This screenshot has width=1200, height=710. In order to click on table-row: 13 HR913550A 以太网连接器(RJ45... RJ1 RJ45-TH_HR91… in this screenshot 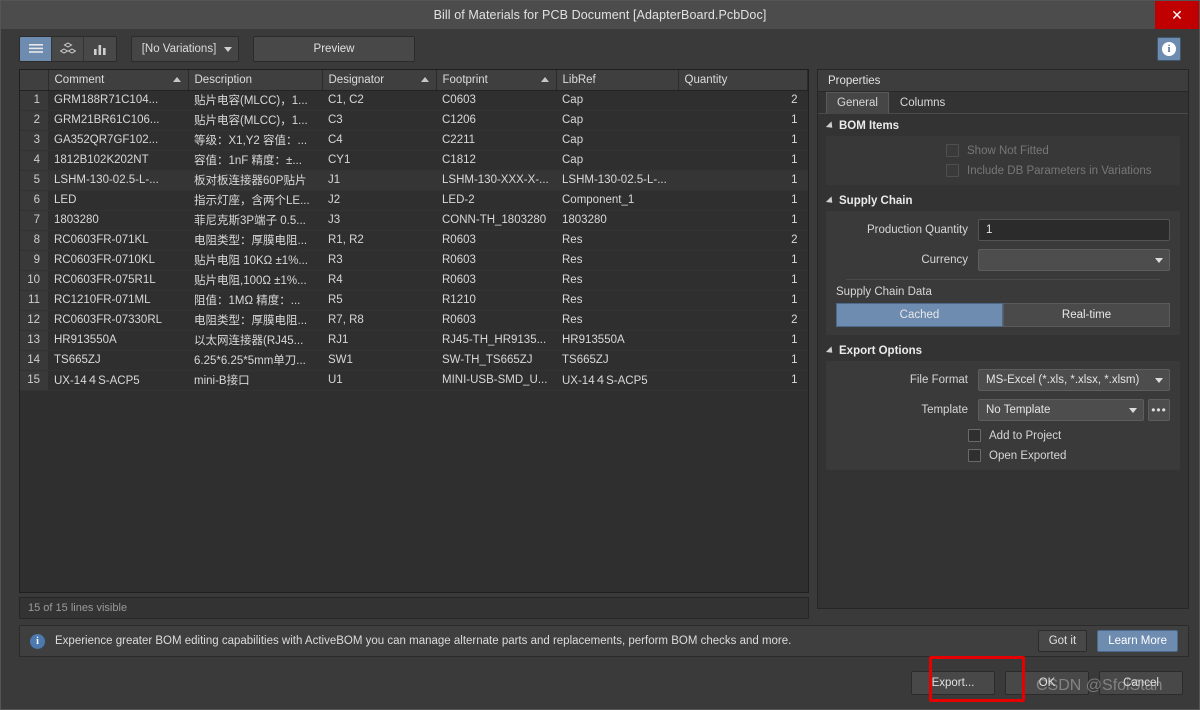, I will do `click(414, 340)`.